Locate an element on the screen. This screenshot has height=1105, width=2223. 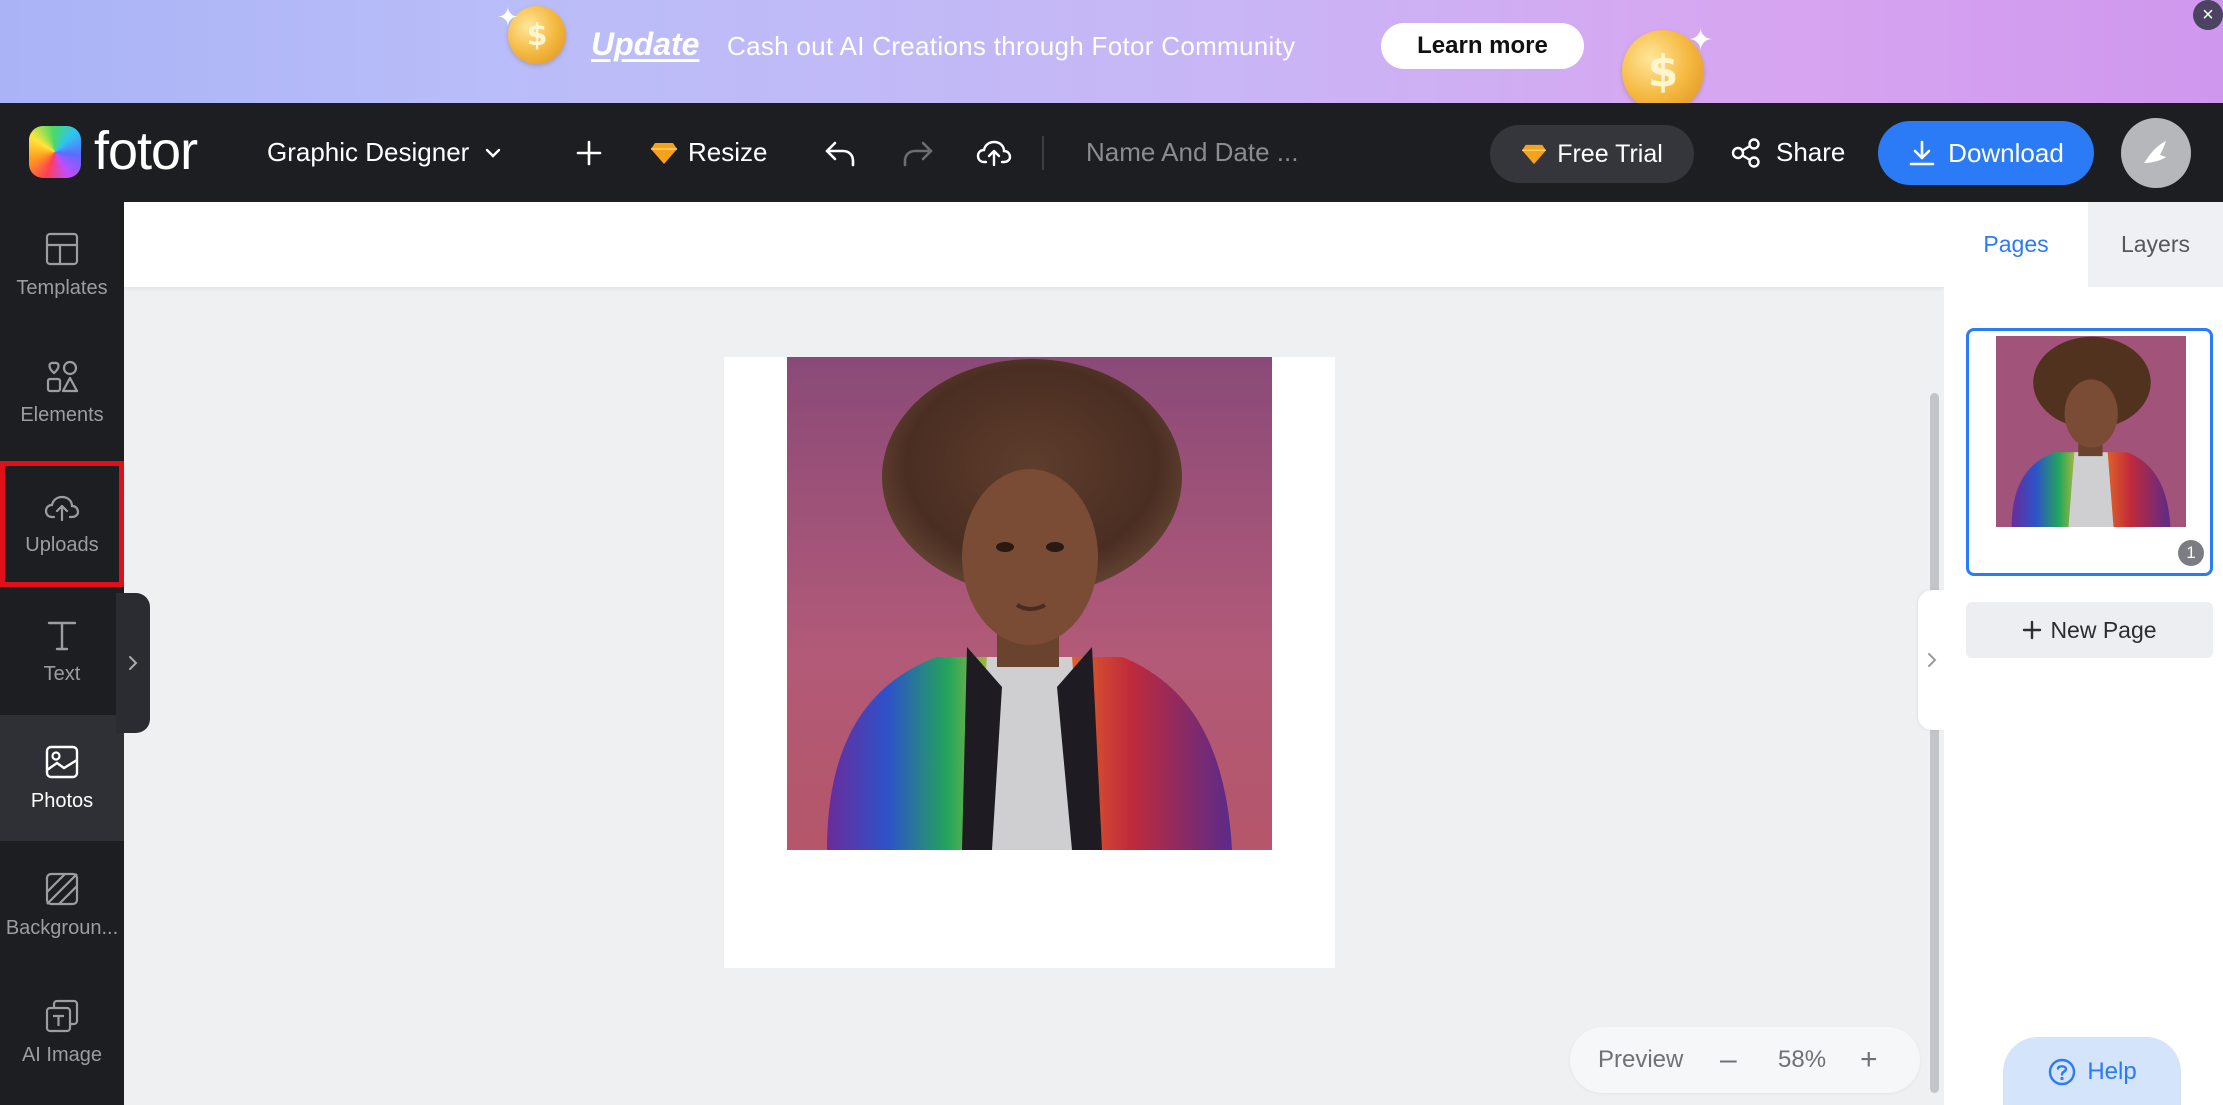
page-thumbnail-image is located at coordinates (2091, 431).